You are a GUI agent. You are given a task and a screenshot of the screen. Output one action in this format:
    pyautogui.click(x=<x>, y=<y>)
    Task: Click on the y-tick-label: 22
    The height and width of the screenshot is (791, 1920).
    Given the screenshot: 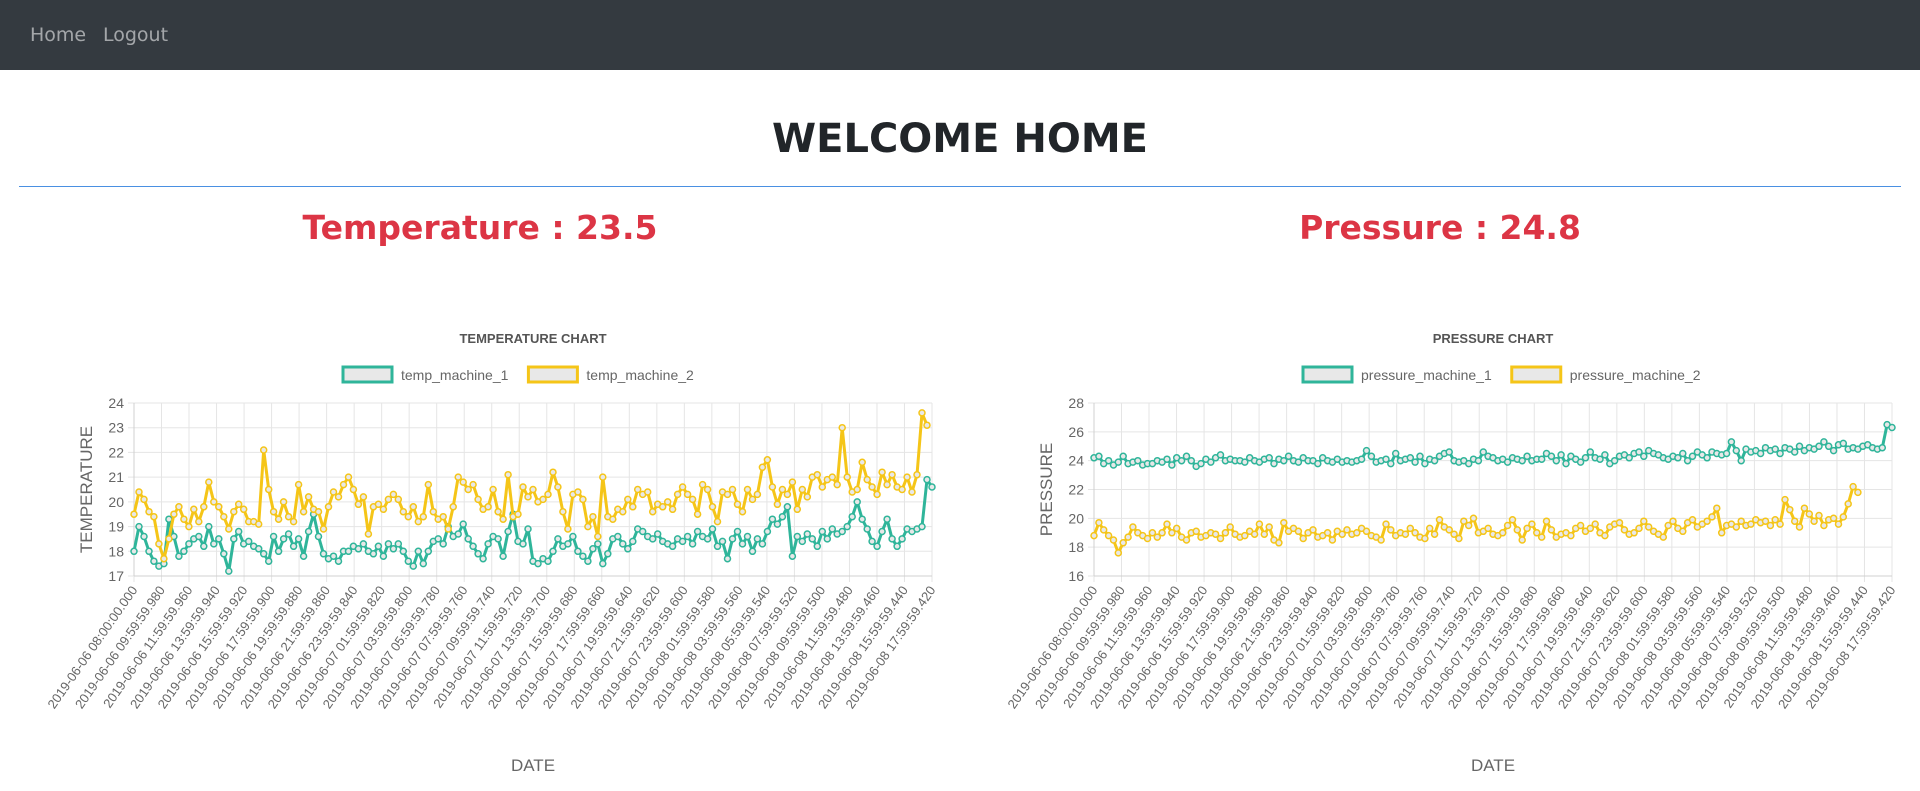 What is the action you would take?
    pyautogui.click(x=116, y=452)
    